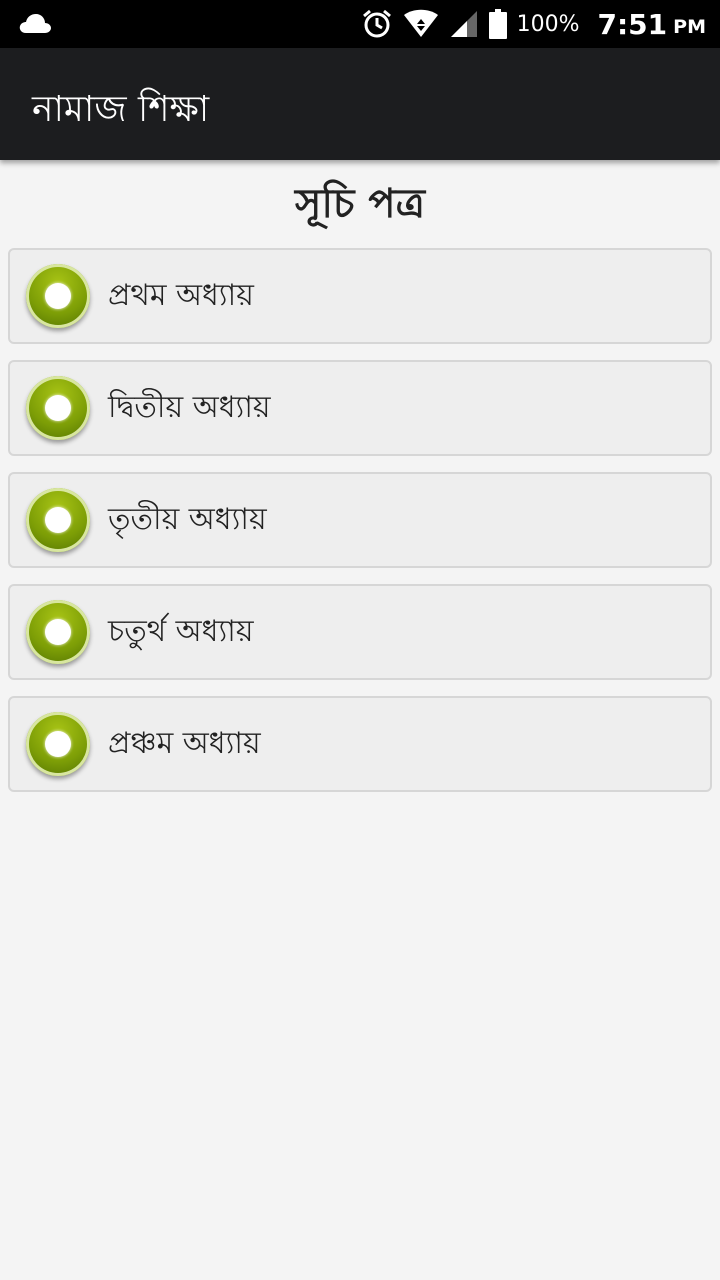  I want to click on chapter-label: প্রঞ্চম অধ্যায়, so click(184, 743).